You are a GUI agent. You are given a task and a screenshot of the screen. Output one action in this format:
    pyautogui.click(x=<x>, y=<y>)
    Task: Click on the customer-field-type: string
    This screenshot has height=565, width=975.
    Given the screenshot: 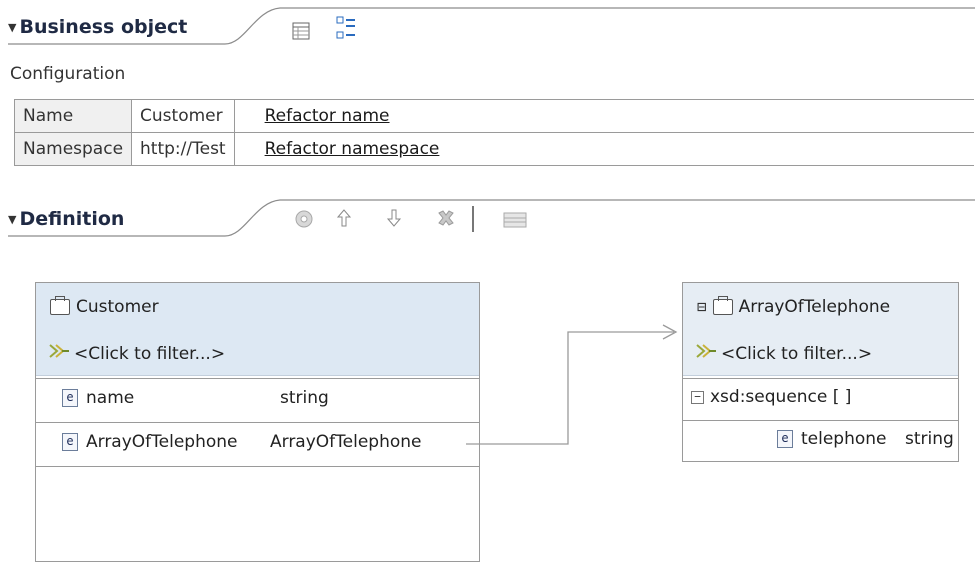 What is the action you would take?
    pyautogui.click(x=304, y=398)
    